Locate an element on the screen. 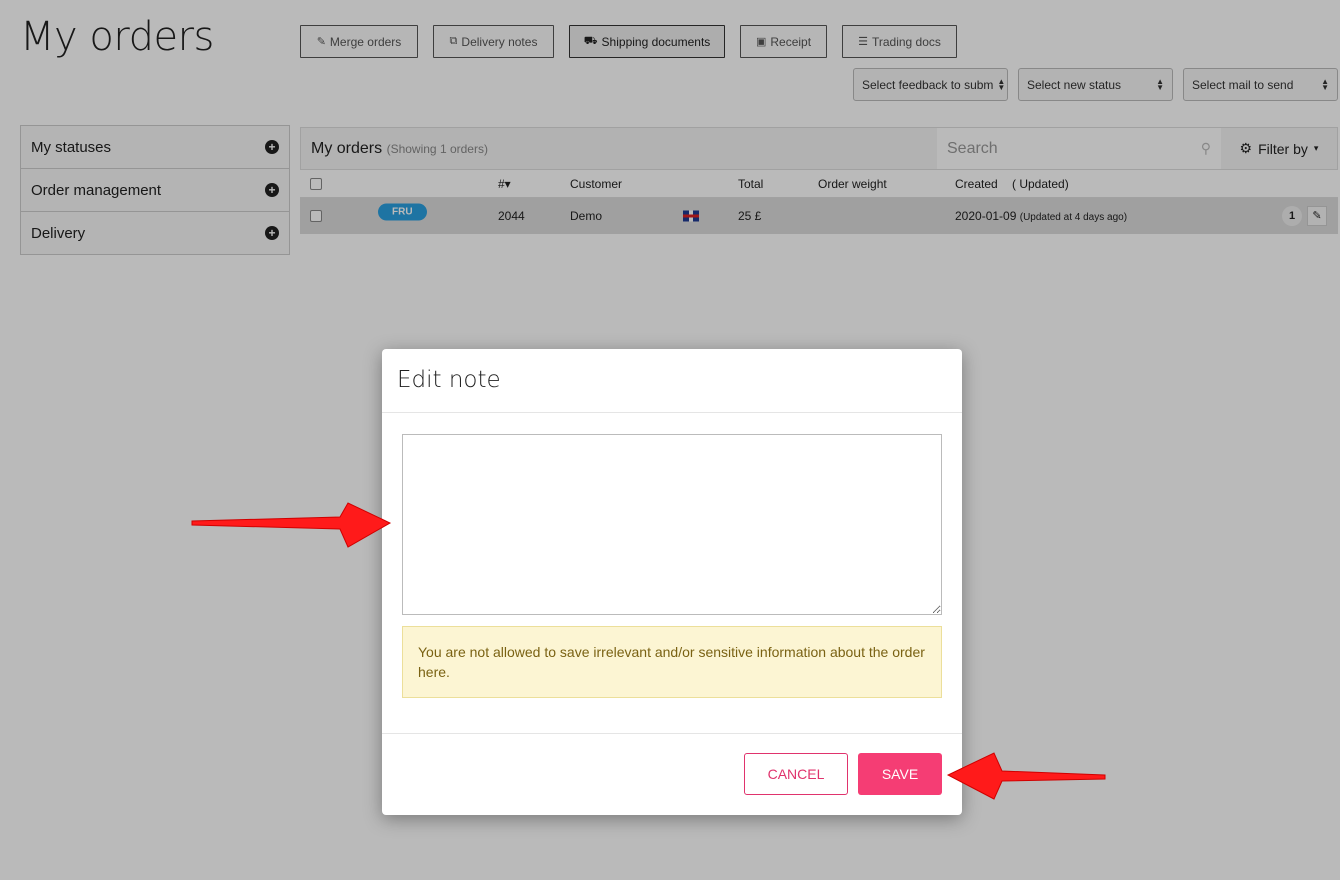 The width and height of the screenshot is (1340, 880). save-button: SAVE is located at coordinates (900, 774).